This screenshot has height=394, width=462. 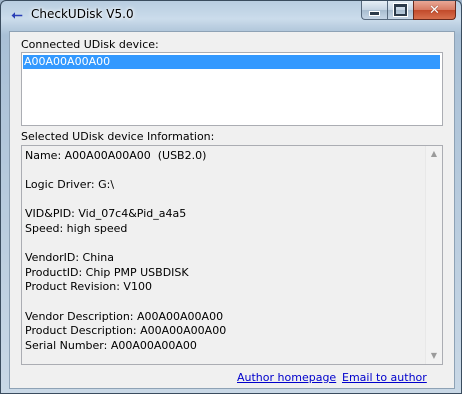 I want to click on close-button: ✕, so click(x=434, y=10).